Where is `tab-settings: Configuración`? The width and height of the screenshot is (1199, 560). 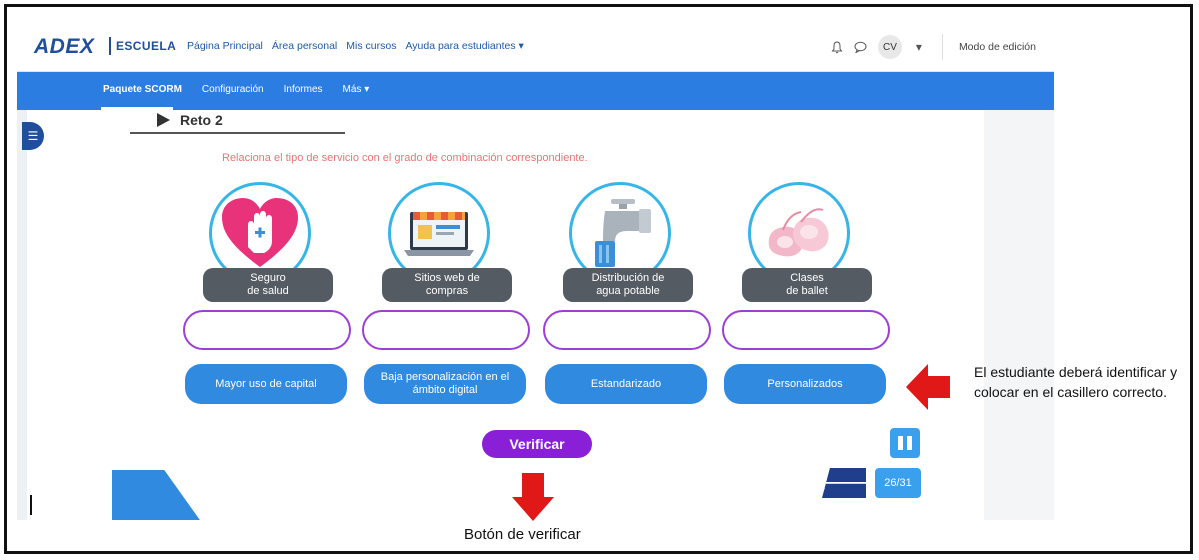 tab-settings: Configuración is located at coordinates (233, 89).